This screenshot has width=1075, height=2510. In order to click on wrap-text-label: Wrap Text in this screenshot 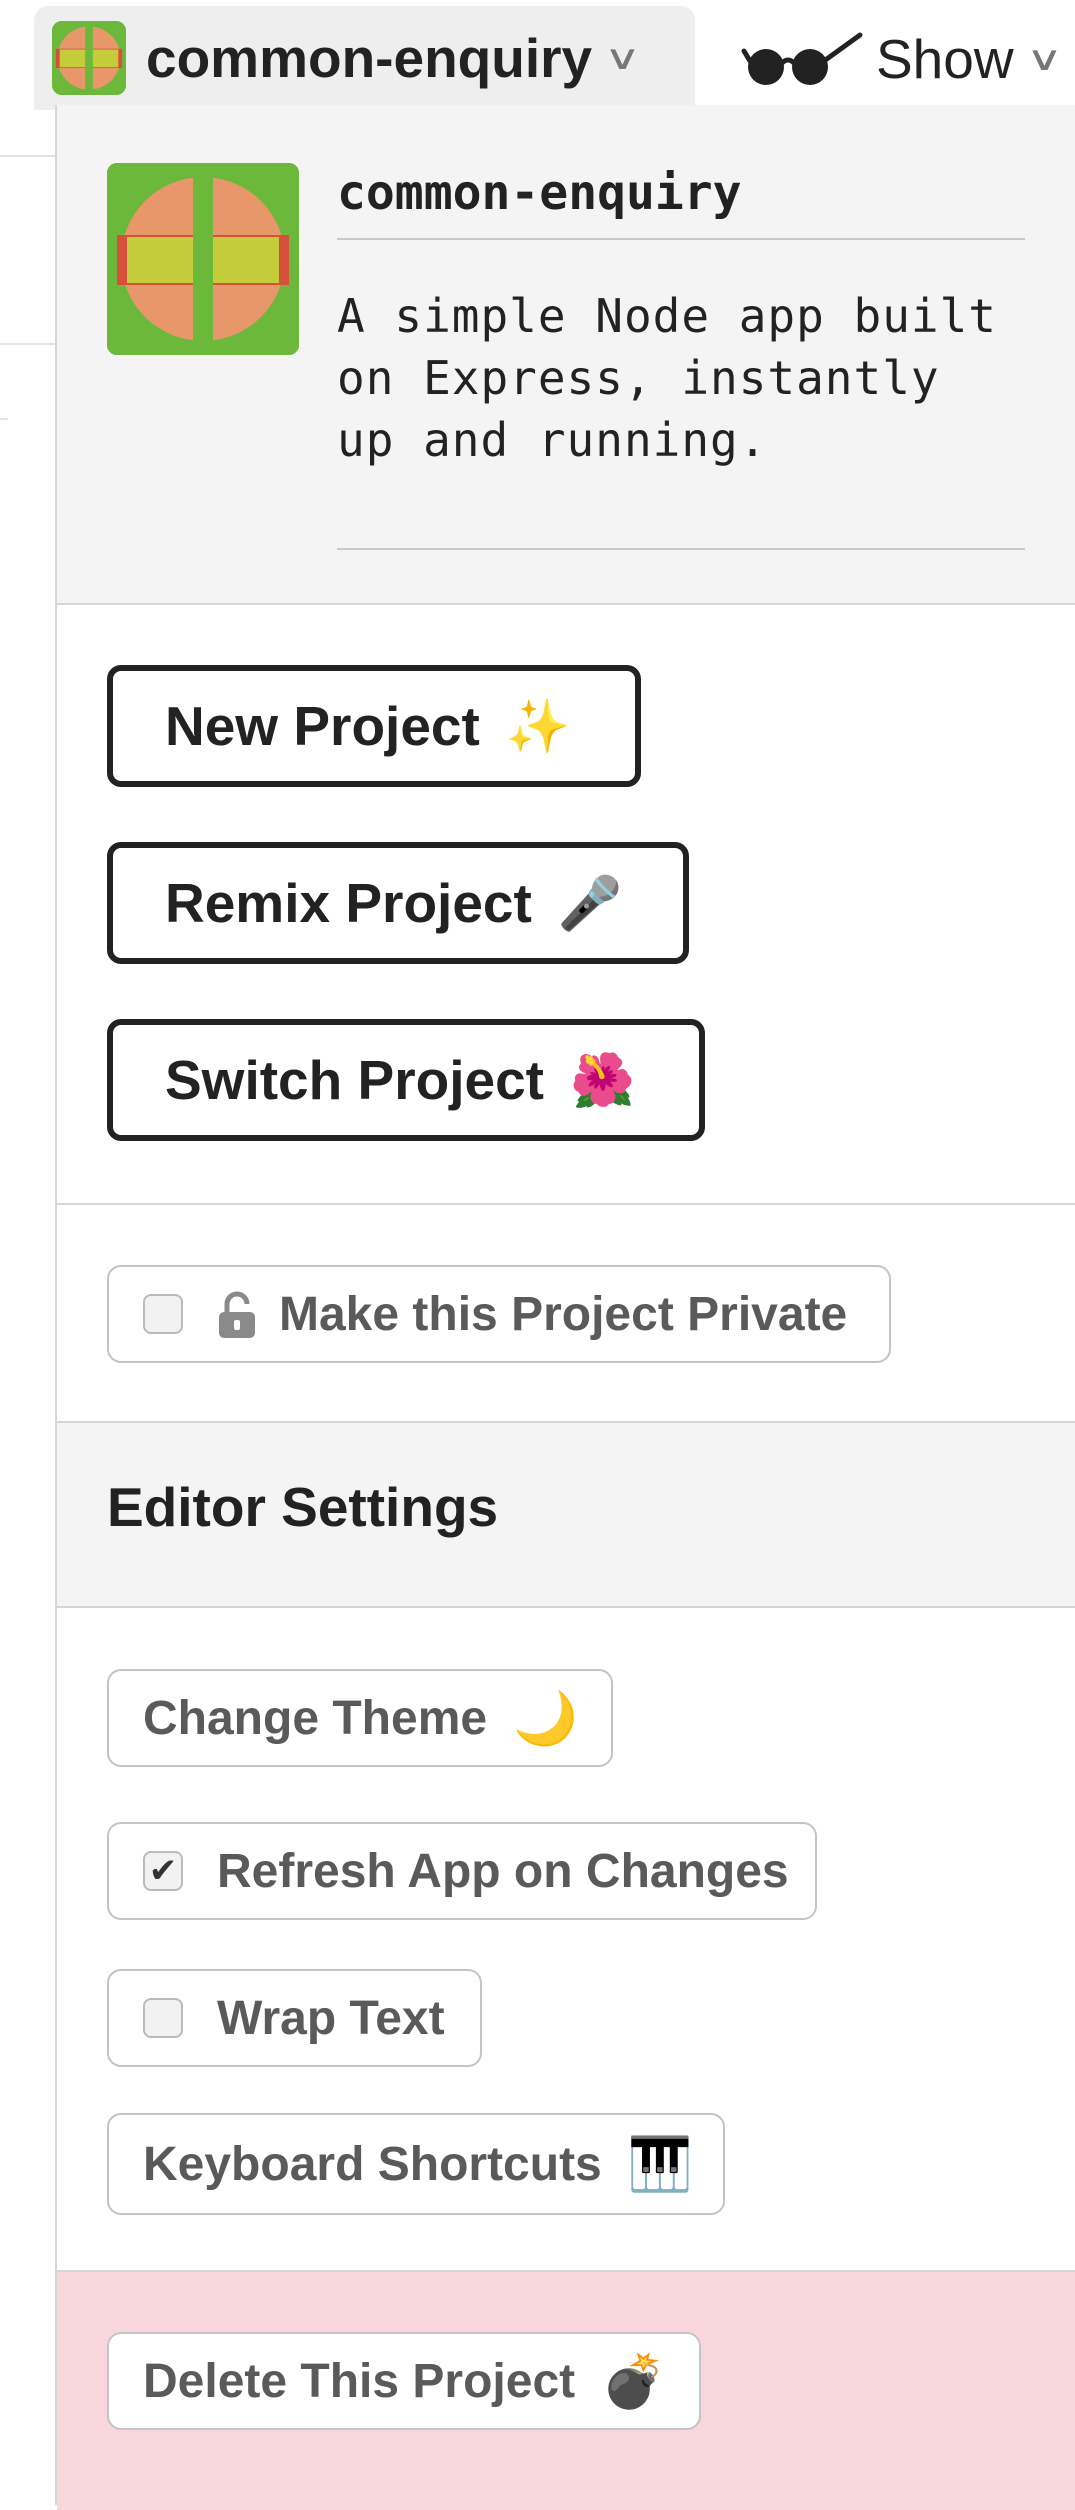, I will do `click(331, 2018)`.